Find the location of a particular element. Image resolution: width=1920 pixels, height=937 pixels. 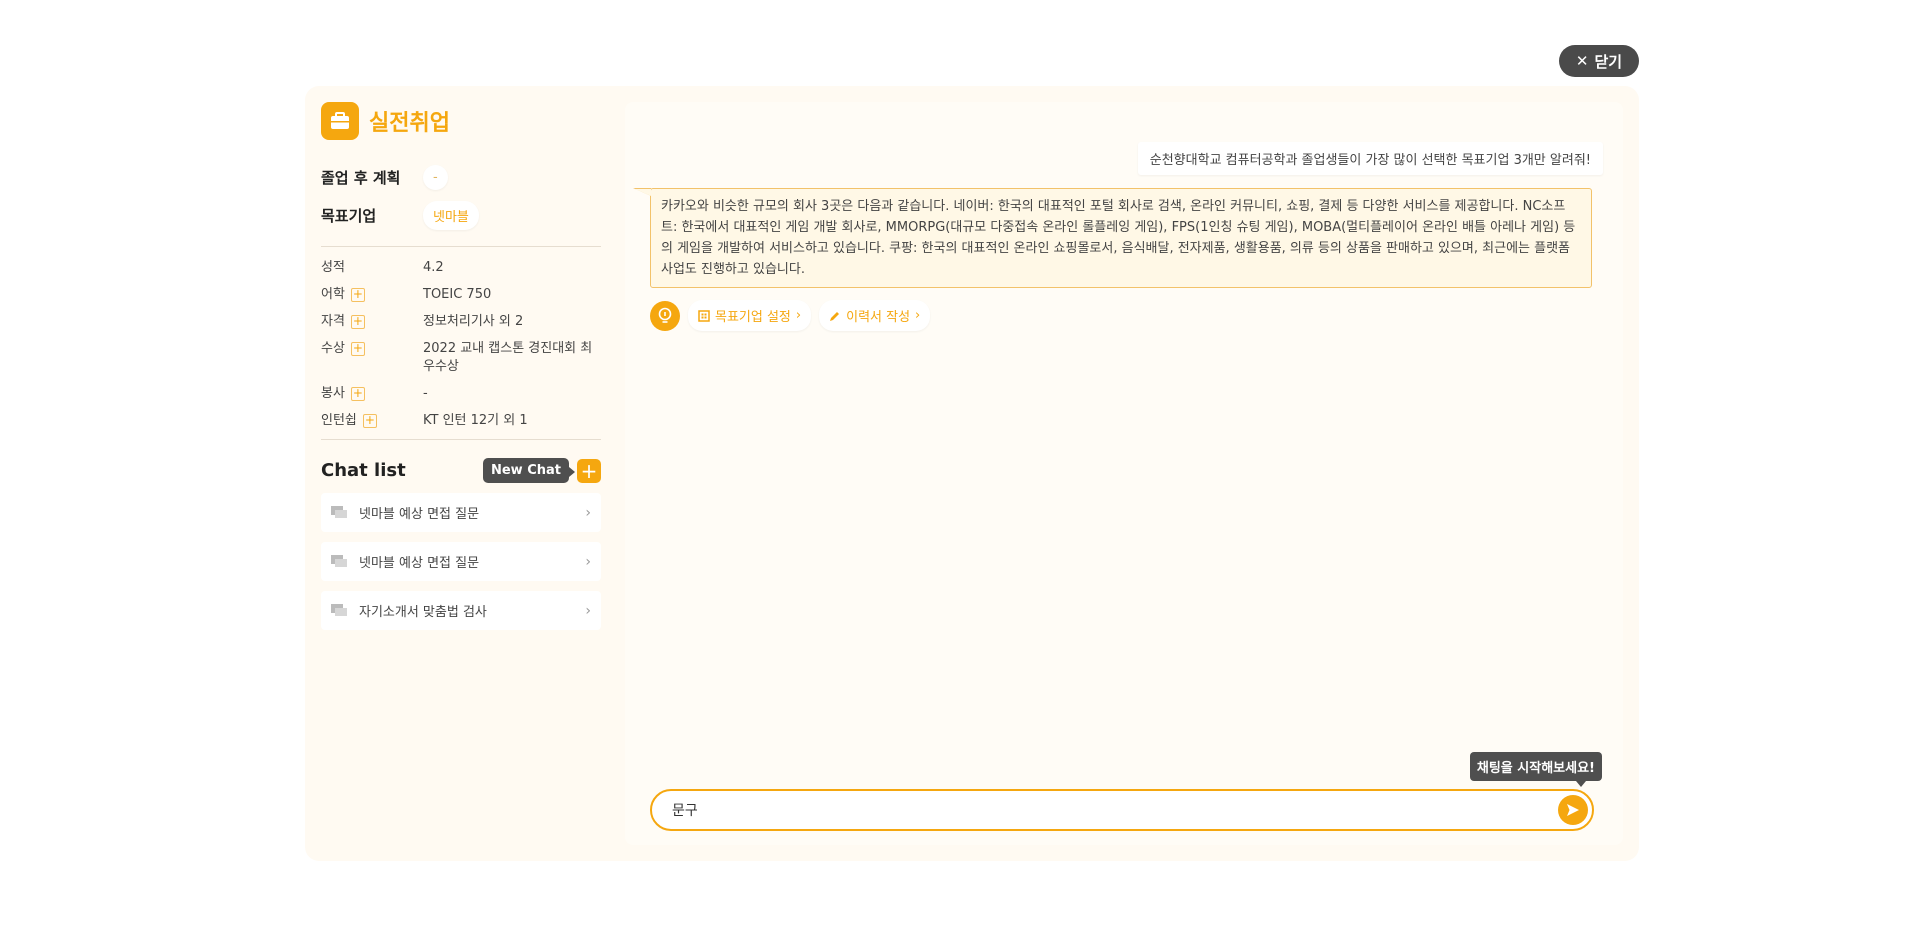

chat-list-item: 자기소개서 맞춤법 검사 › is located at coordinates (461, 610).